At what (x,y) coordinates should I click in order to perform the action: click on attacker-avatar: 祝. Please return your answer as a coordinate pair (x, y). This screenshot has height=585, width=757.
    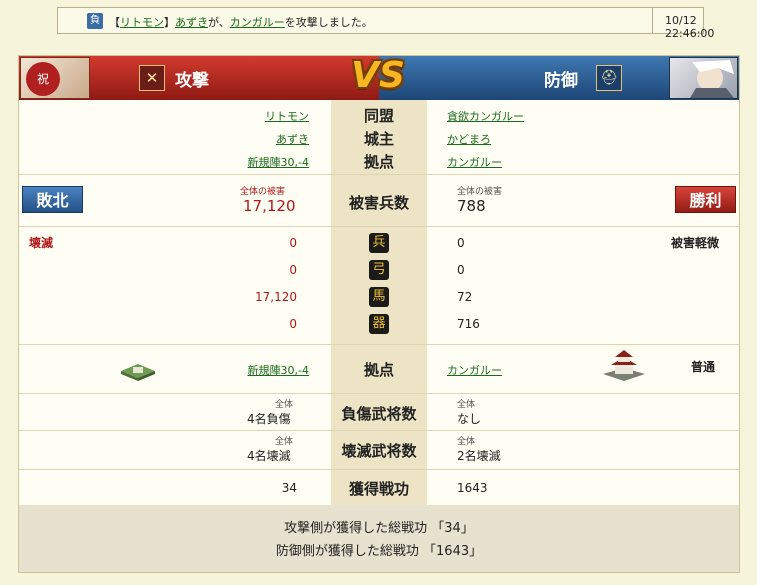
    Looking at the image, I should click on (55, 78).